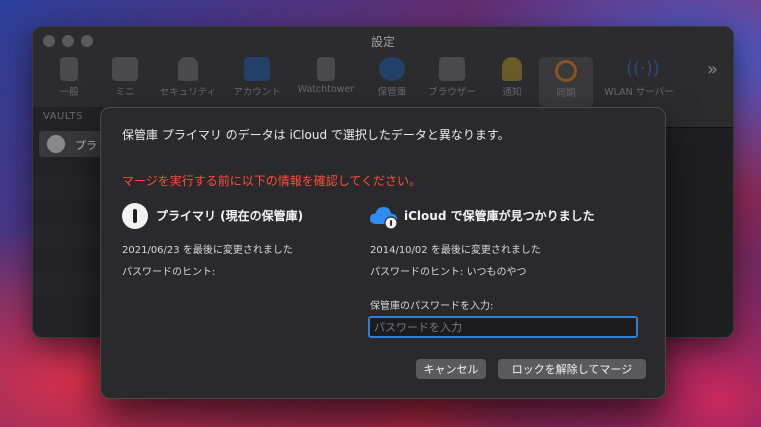 This screenshot has height=427, width=761. I want to click on toolbar-label: 保管庫, so click(392, 92).